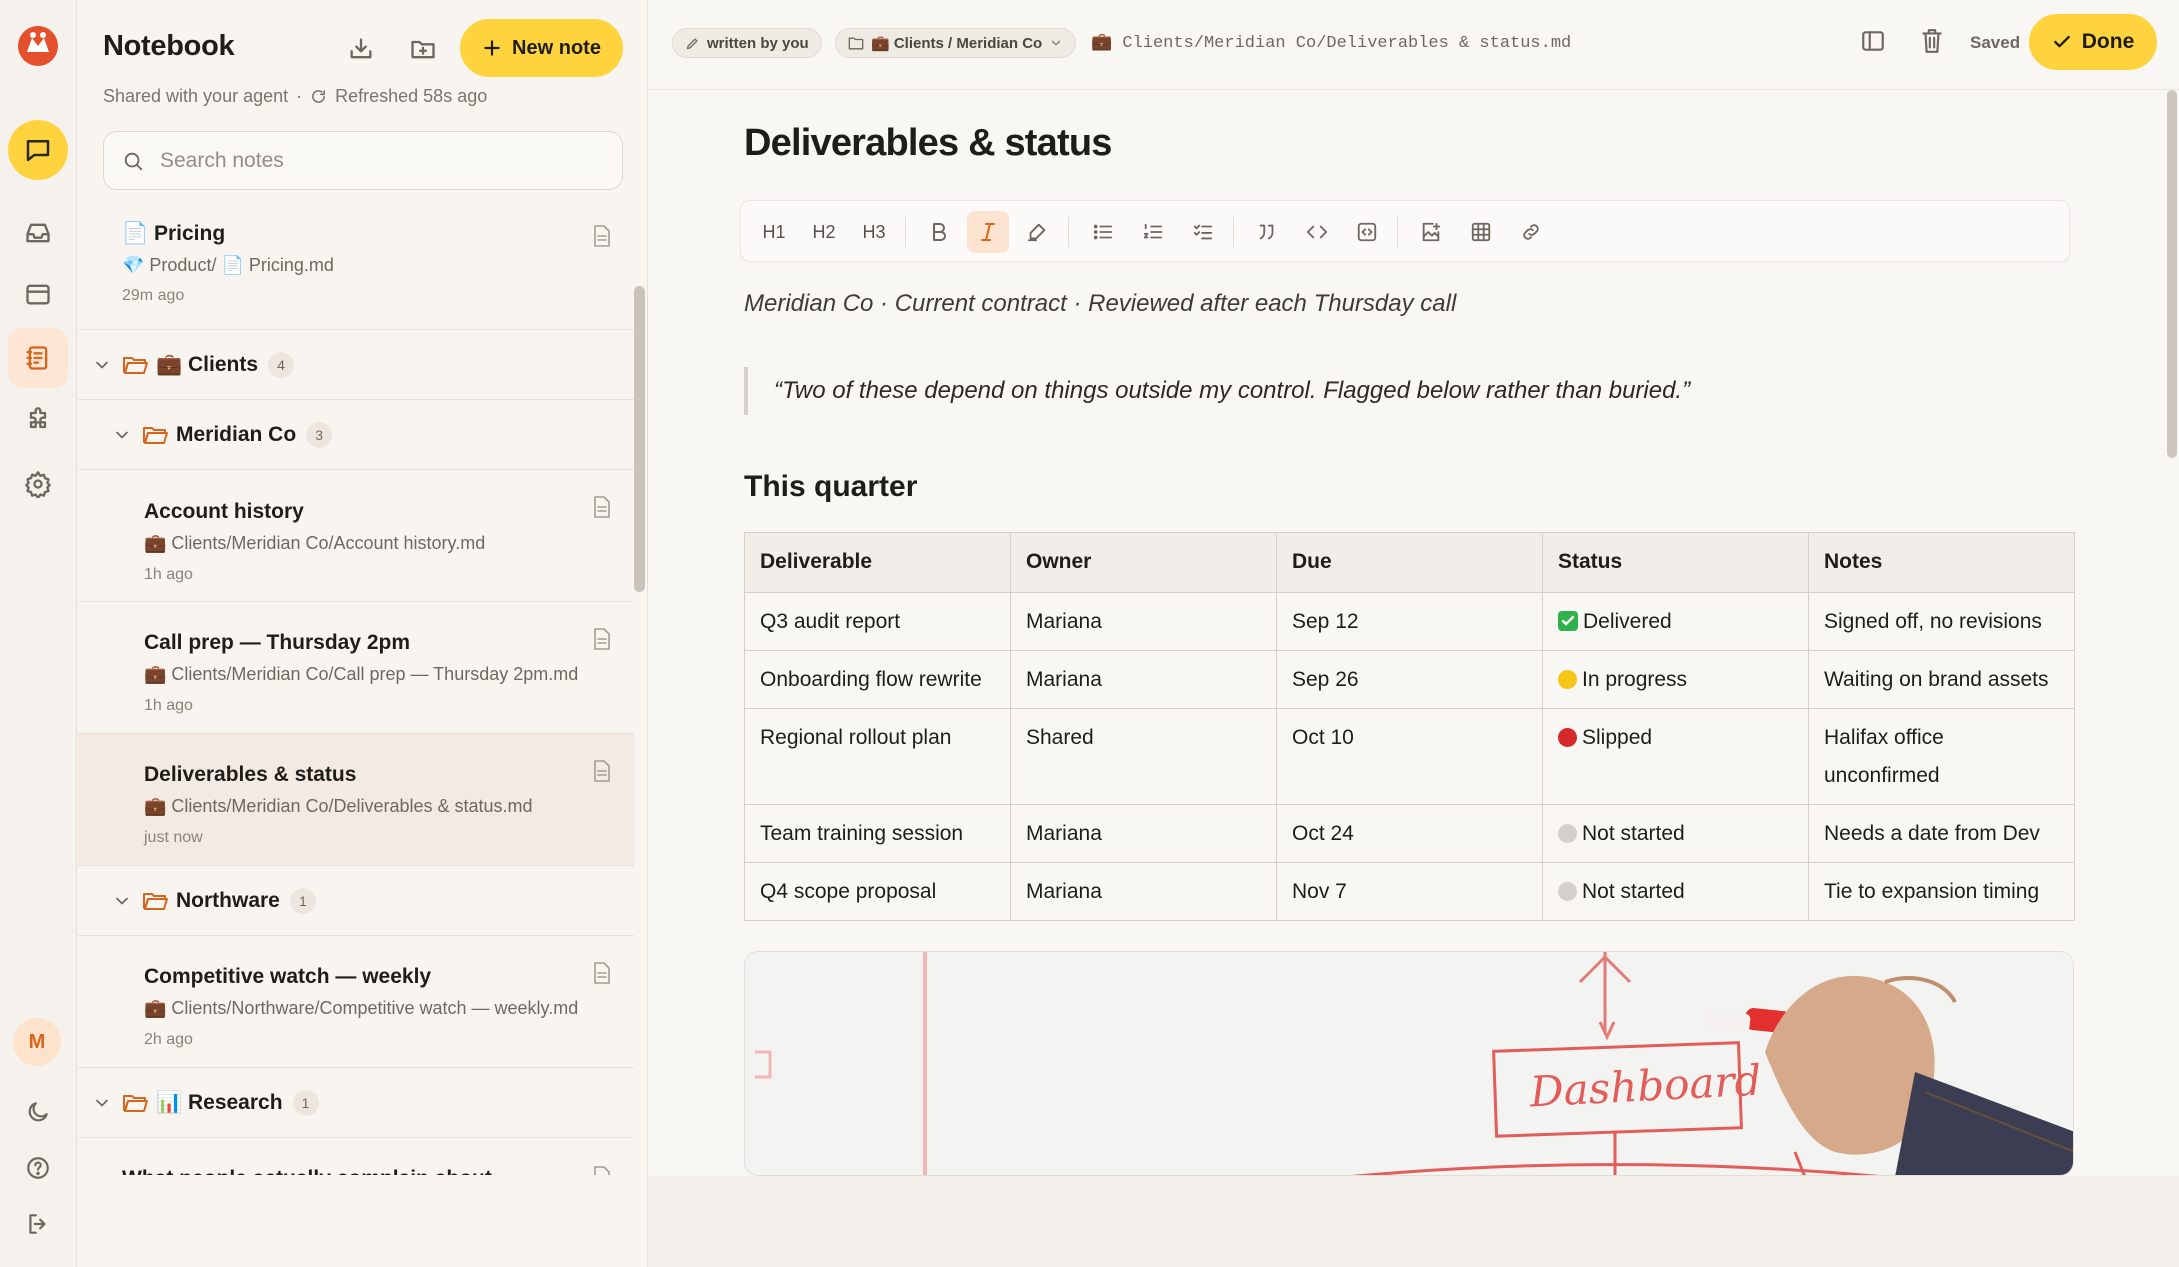  I want to click on refresh-icon, so click(318, 96).